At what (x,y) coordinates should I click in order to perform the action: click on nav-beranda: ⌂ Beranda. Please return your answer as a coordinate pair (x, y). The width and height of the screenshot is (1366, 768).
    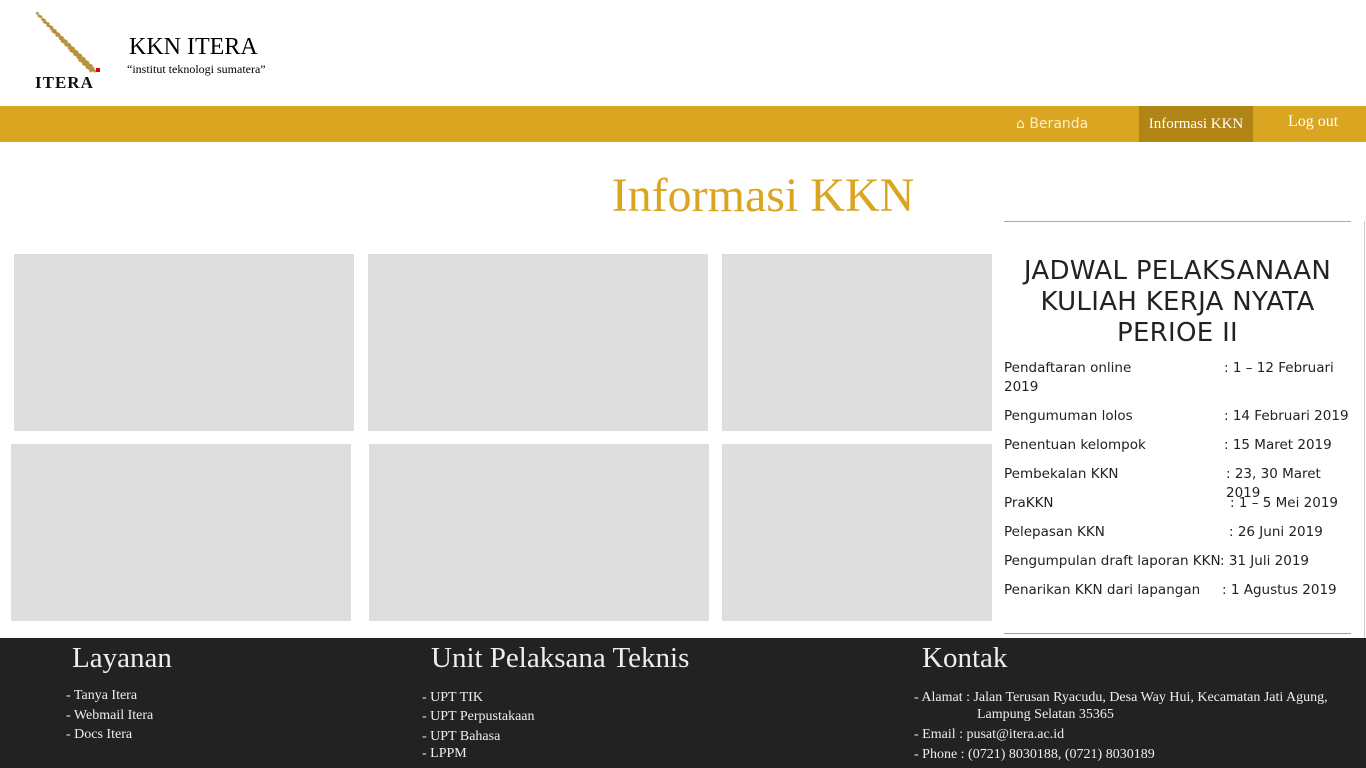
    Looking at the image, I should click on (1052, 124).